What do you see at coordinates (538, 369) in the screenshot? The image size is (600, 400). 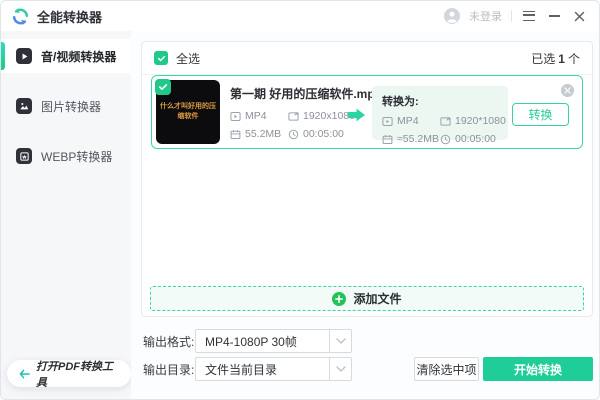 I see `start-convert-button: 开始转换` at bounding box center [538, 369].